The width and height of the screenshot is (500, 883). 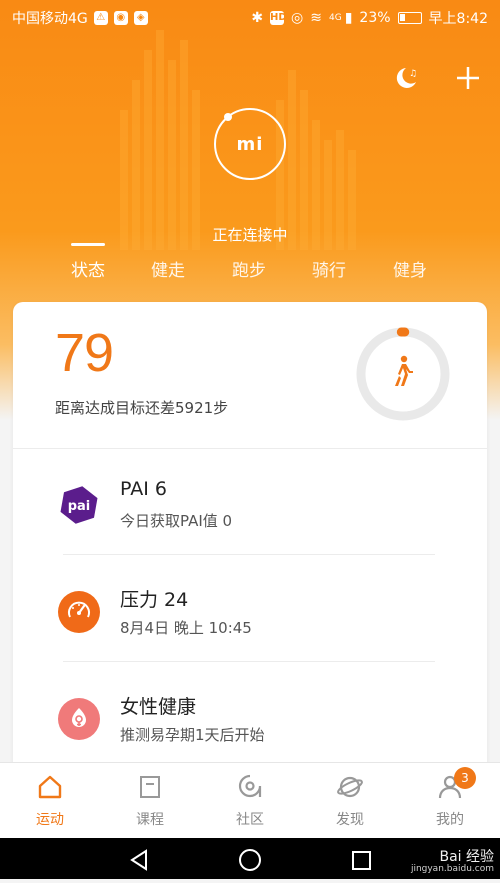 What do you see at coordinates (88, 268) in the screenshot?
I see `tab-status: 状态` at bounding box center [88, 268].